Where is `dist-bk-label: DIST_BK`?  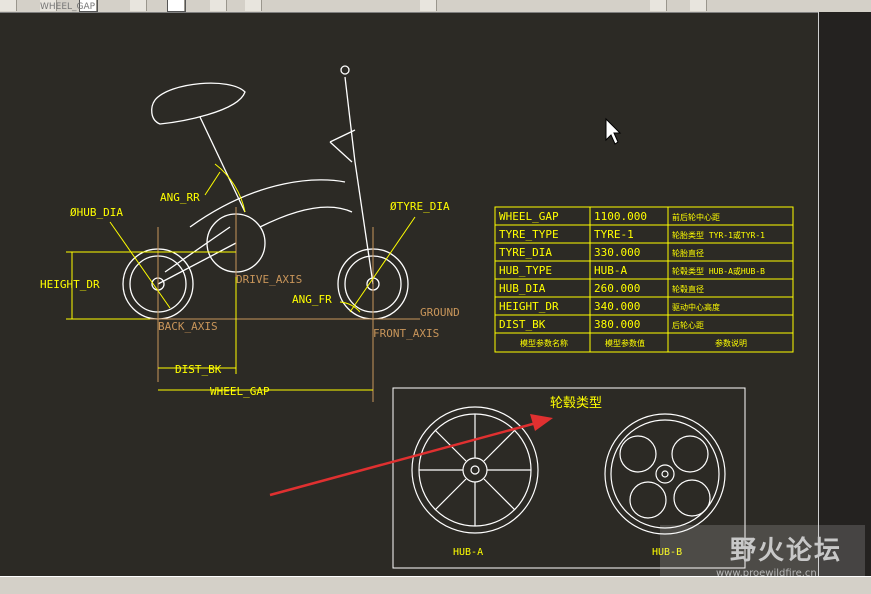
dist-bk-label: DIST_BK is located at coordinates (198, 369).